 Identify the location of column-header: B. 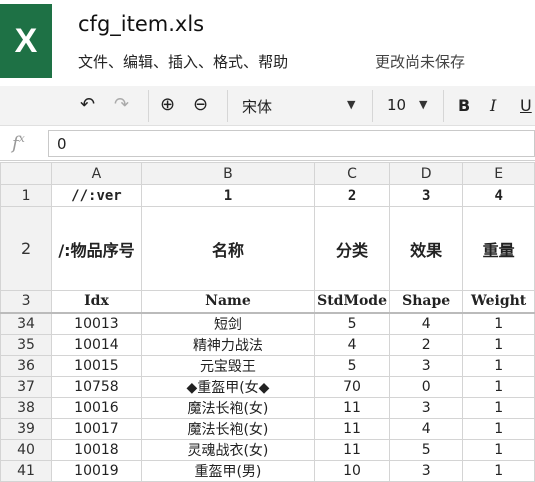
(228, 173).